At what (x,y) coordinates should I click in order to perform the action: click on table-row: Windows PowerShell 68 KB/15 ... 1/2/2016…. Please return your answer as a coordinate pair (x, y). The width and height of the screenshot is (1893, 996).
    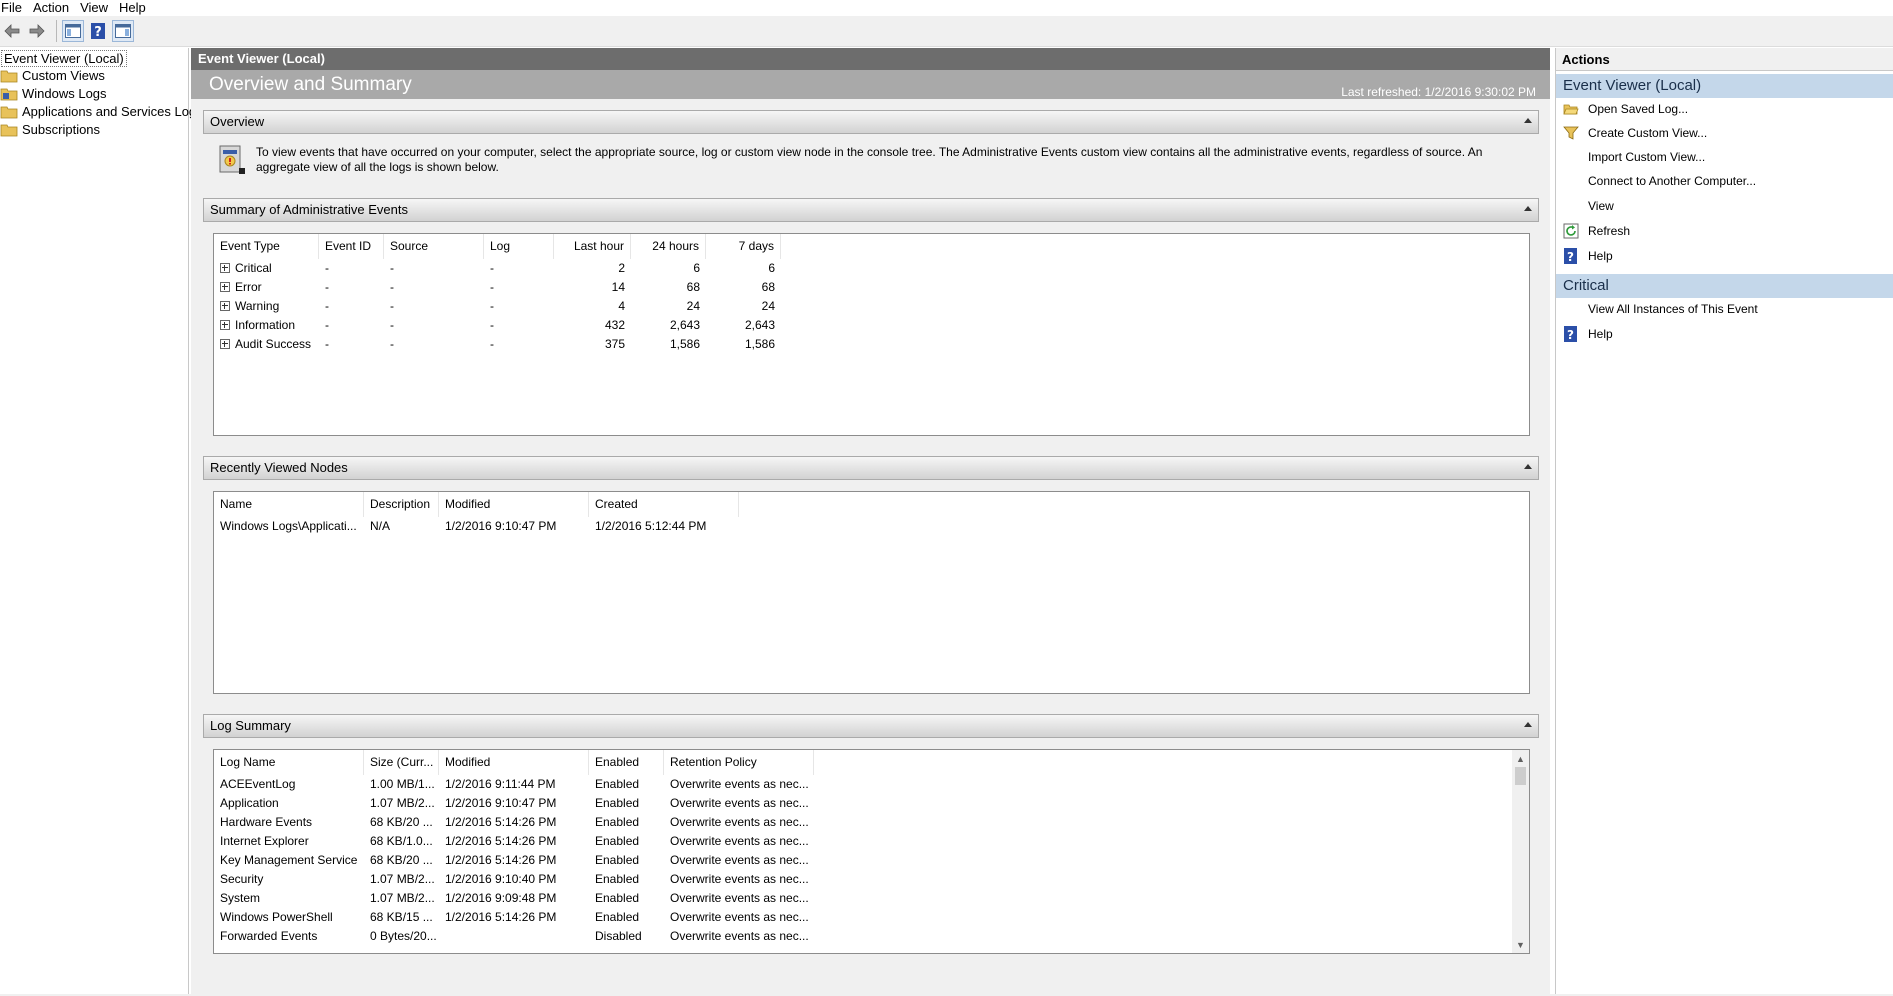
    Looking at the image, I should click on (871, 917).